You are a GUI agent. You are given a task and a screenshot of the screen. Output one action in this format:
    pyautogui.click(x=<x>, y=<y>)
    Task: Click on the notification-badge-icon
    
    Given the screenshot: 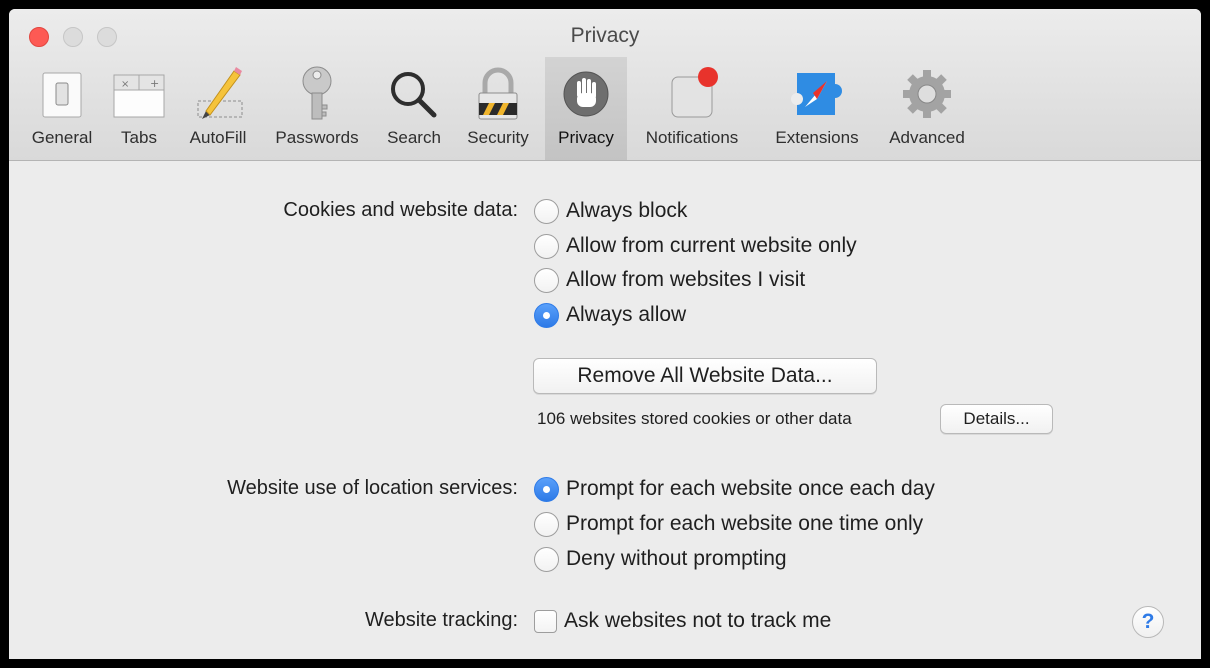 What is the action you would take?
    pyautogui.click(x=694, y=92)
    